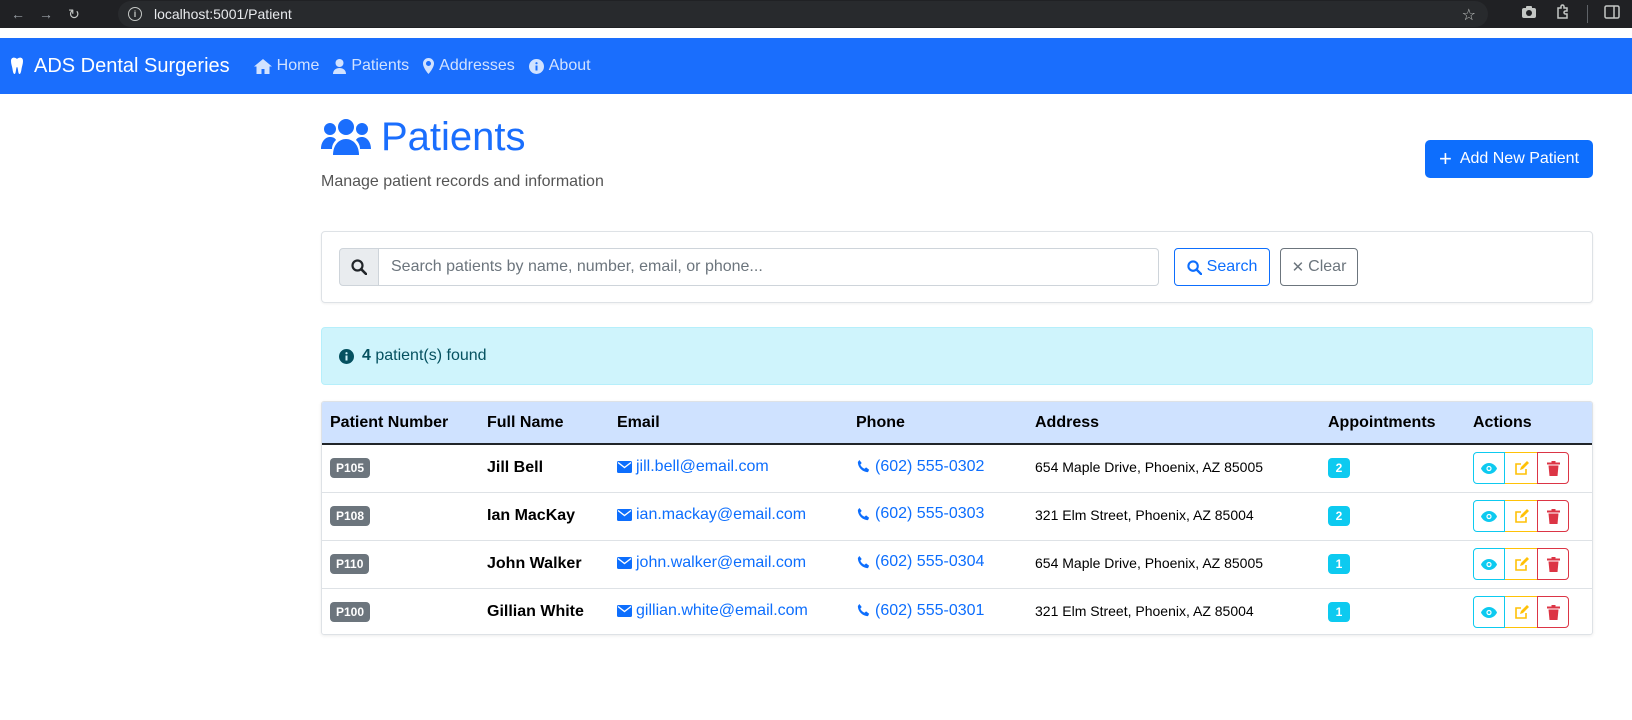 This screenshot has height=720, width=1632. I want to click on nav-addresses: Addresses, so click(469, 66).